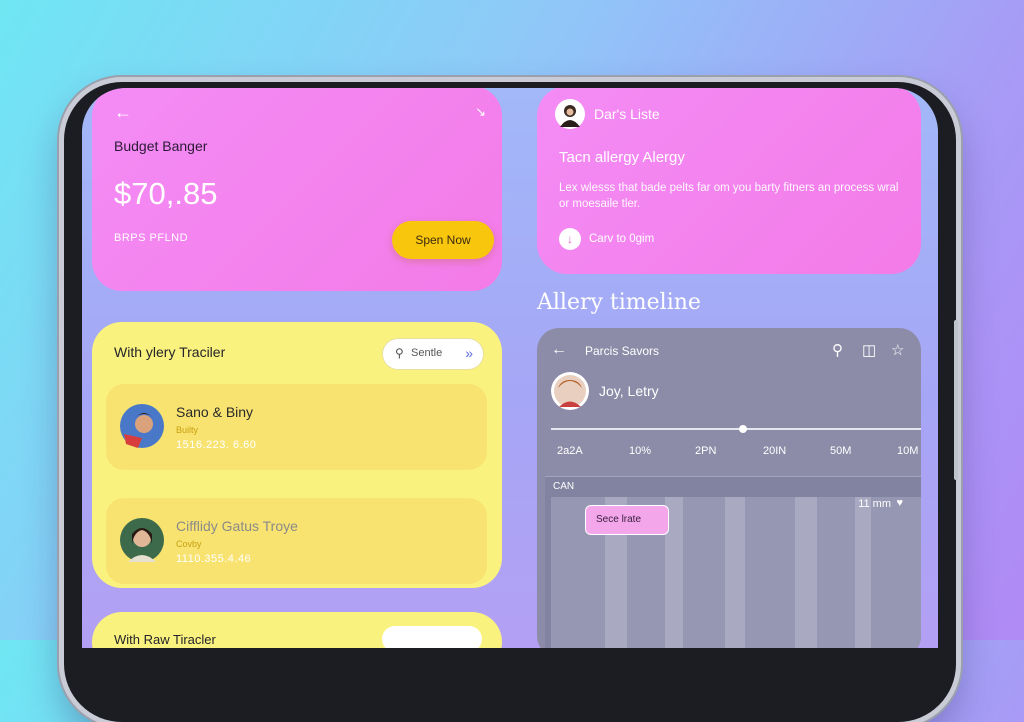 The height and width of the screenshot is (722, 1024). I want to click on spend-now-button: Spen Now, so click(443, 240).